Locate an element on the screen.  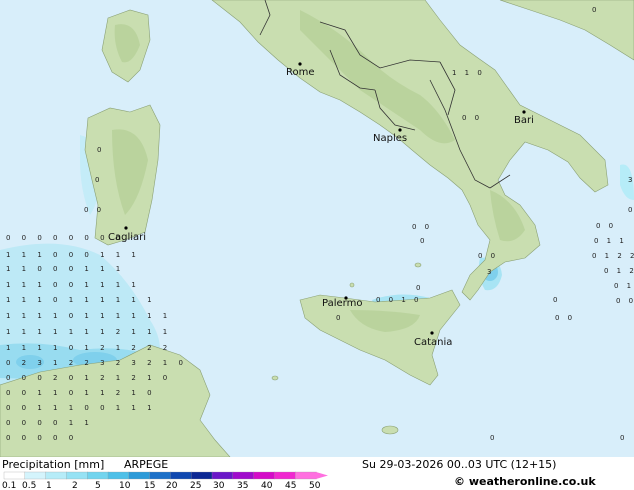
color-scale-tick-label: 20 is located at coordinates (172, 485).